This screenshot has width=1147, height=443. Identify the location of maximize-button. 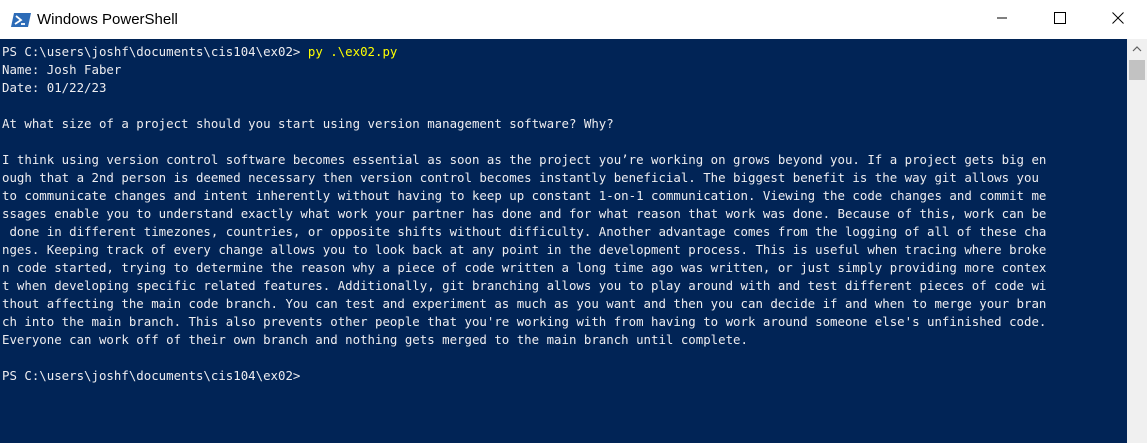
(1060, 19).